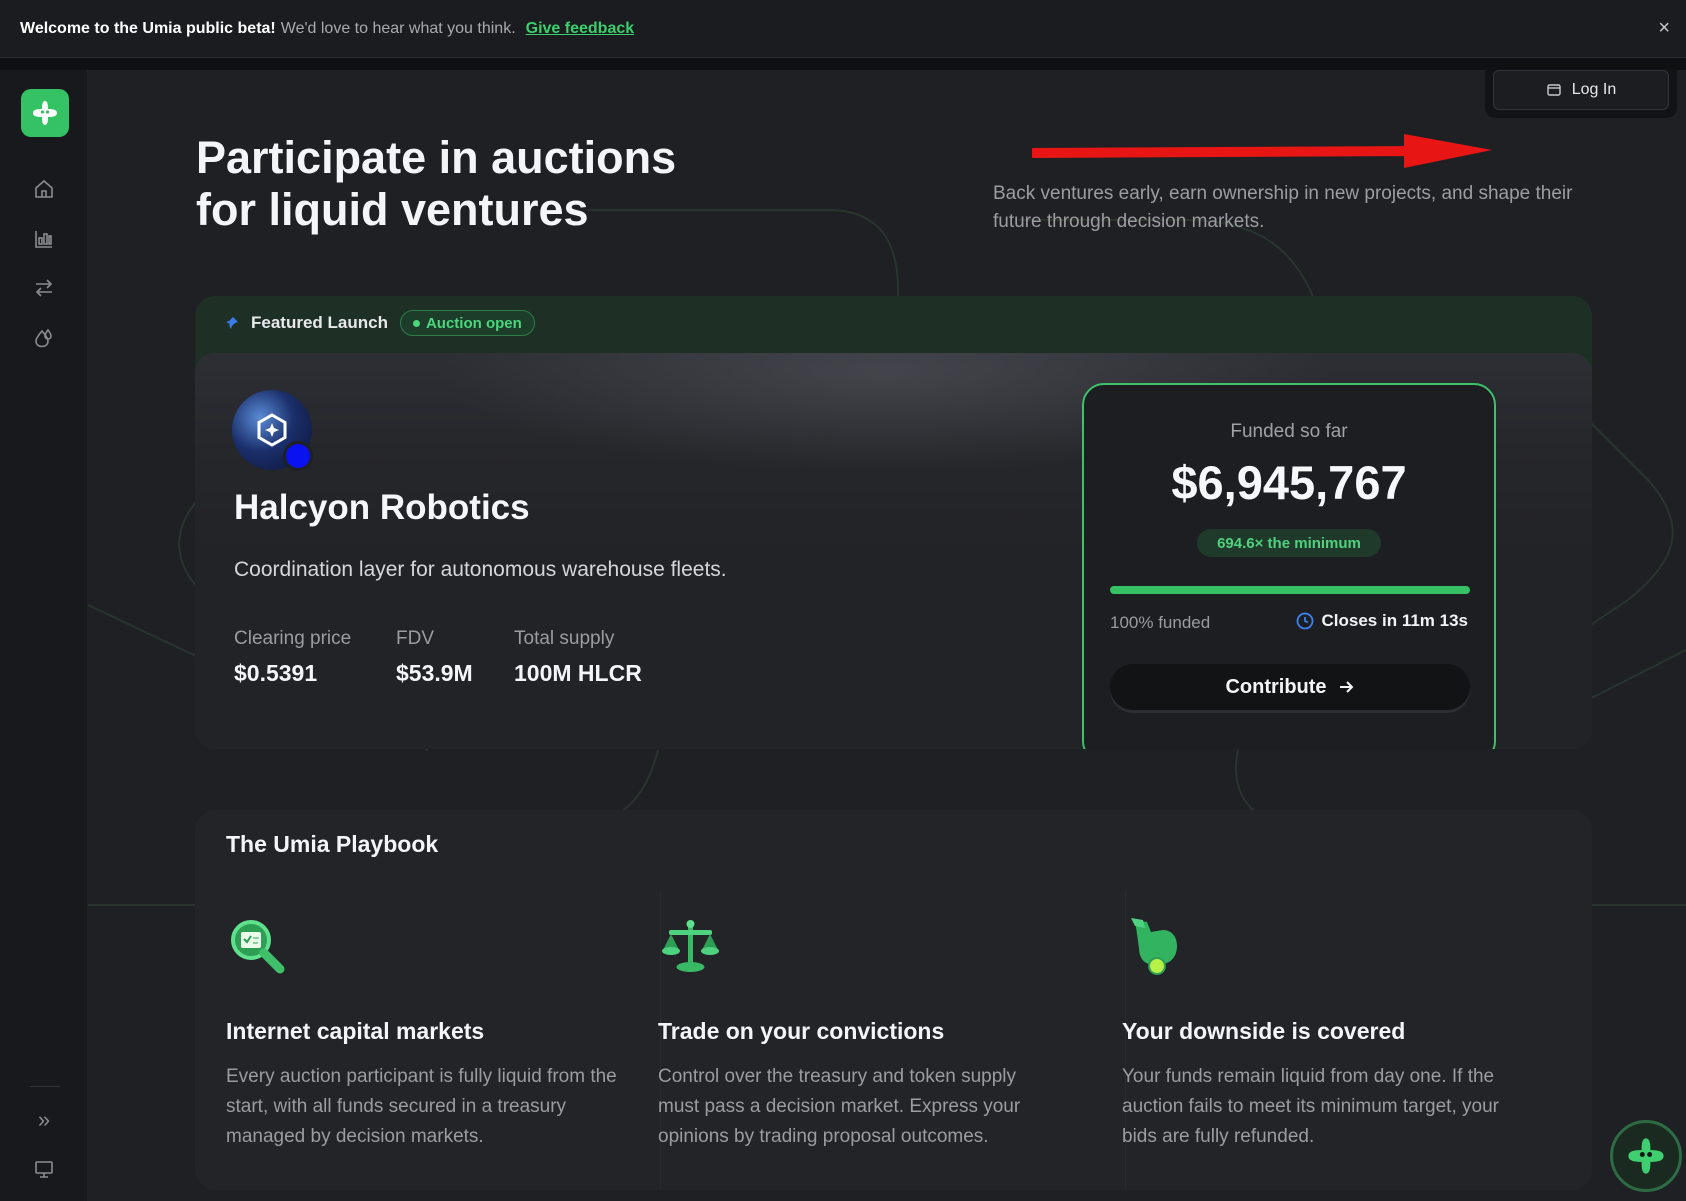 Image resolution: width=1686 pixels, height=1201 pixels. What do you see at coordinates (801, 1031) in the screenshot?
I see `playbook-item-title: Trade on your convictions` at bounding box center [801, 1031].